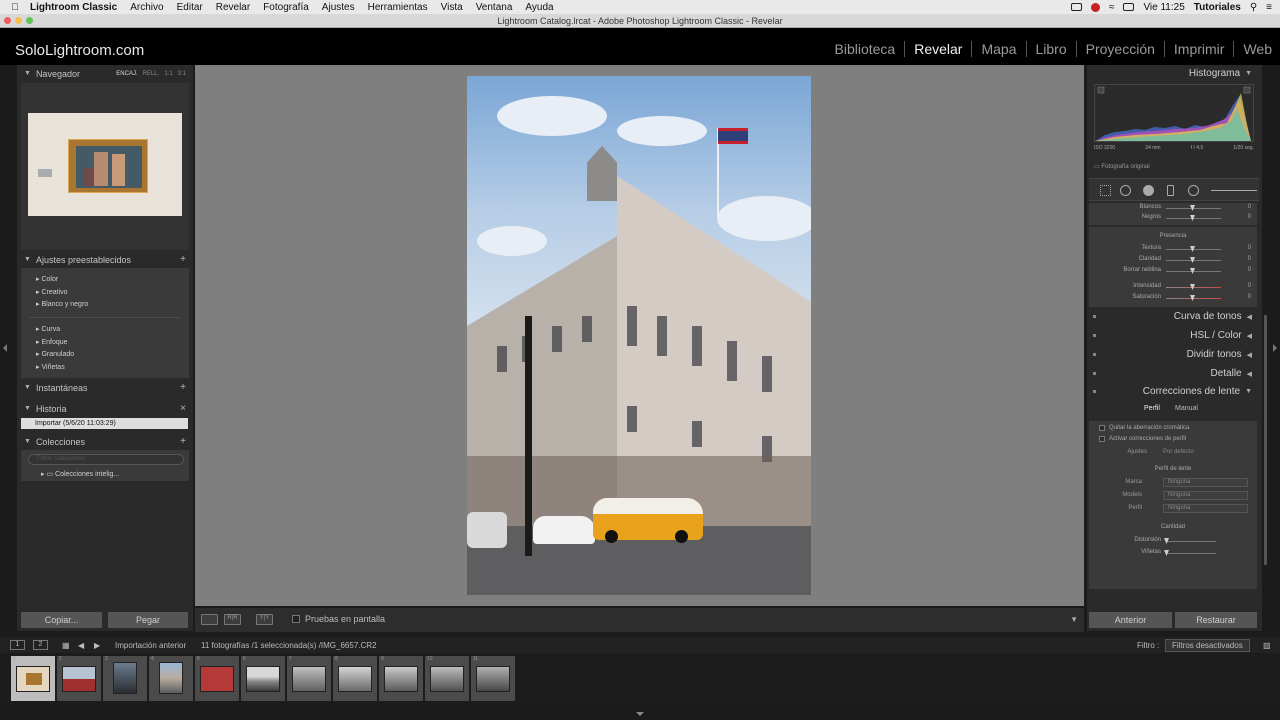  I want to click on right-panel-toggle-icon, so click(1275, 348).